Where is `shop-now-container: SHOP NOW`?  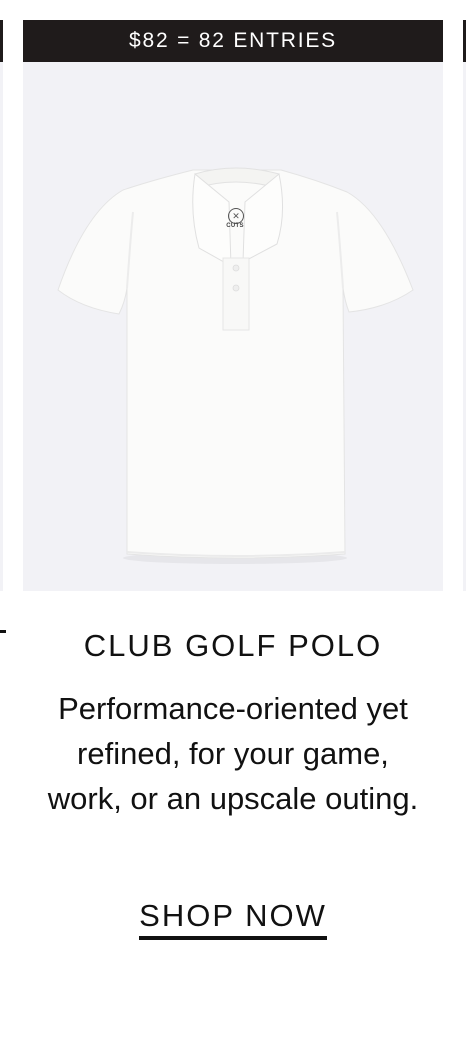
shop-now-container: SHOP NOW is located at coordinates (233, 919).